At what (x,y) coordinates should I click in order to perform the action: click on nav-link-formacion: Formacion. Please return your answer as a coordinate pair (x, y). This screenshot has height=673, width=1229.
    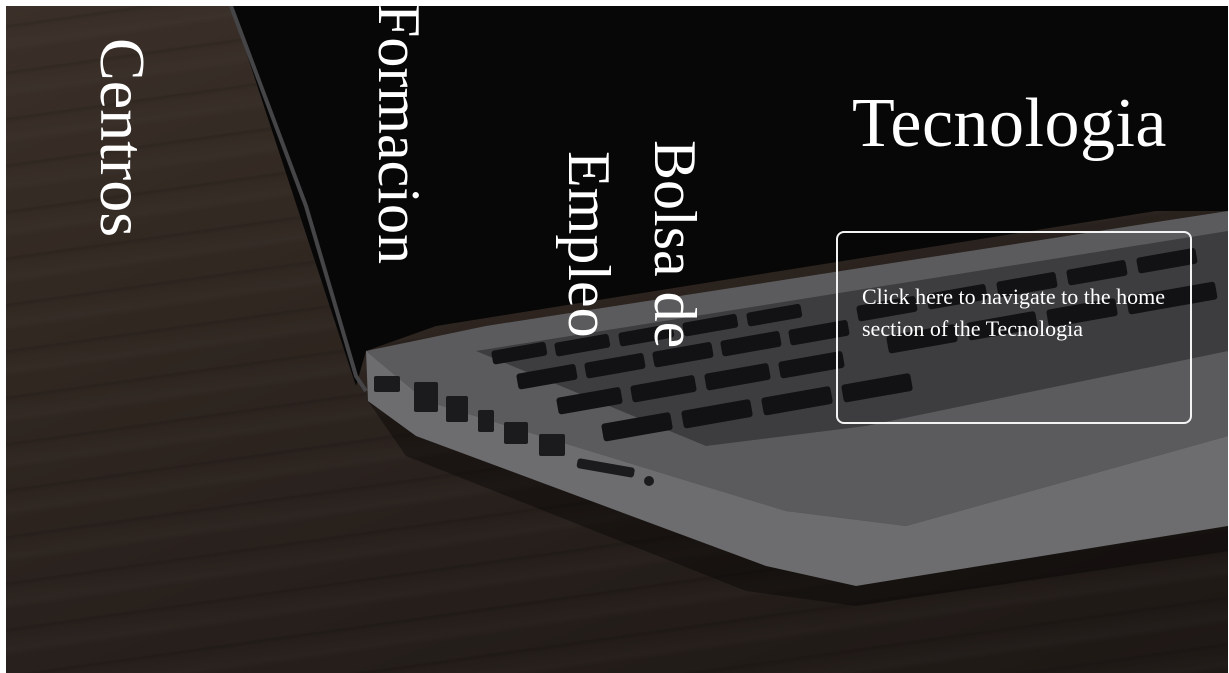
    Looking at the image, I should click on (399, 135).